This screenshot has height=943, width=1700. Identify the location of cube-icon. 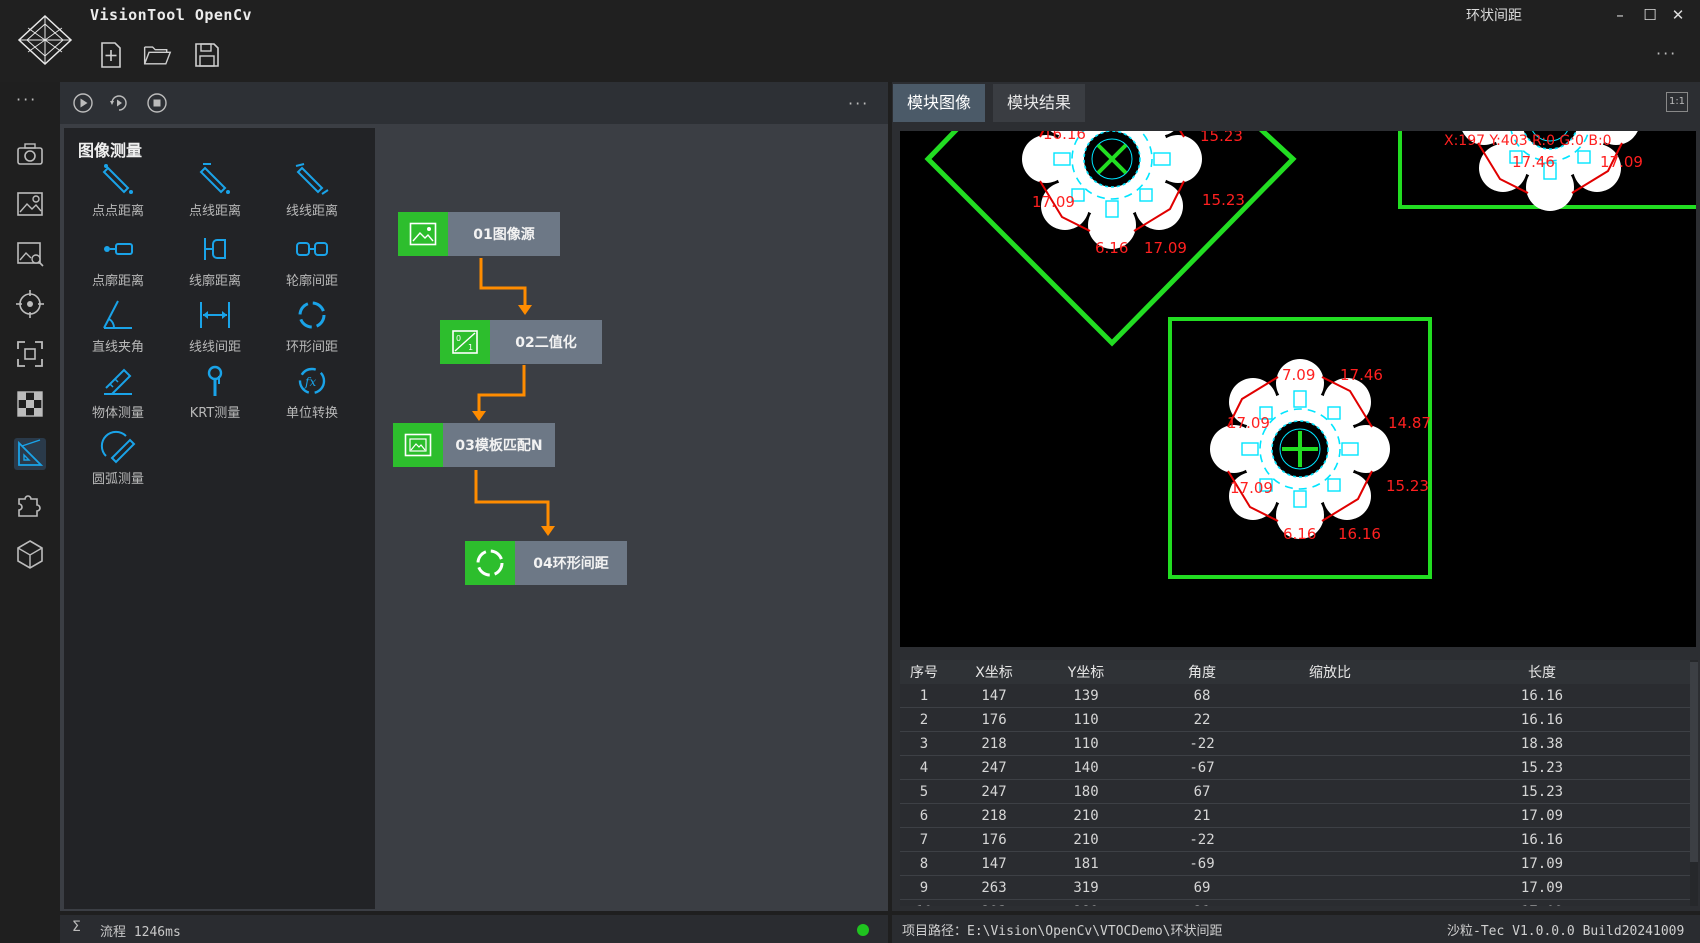
(30, 554).